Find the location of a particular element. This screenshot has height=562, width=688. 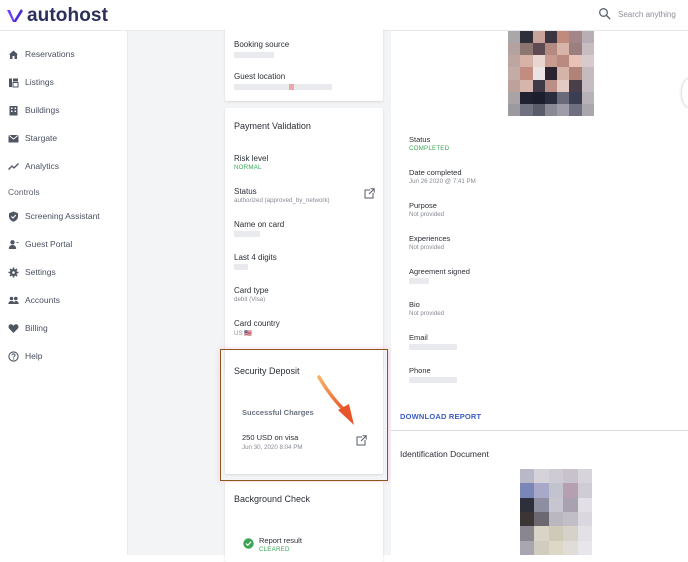

home-icon is located at coordinates (13, 54).